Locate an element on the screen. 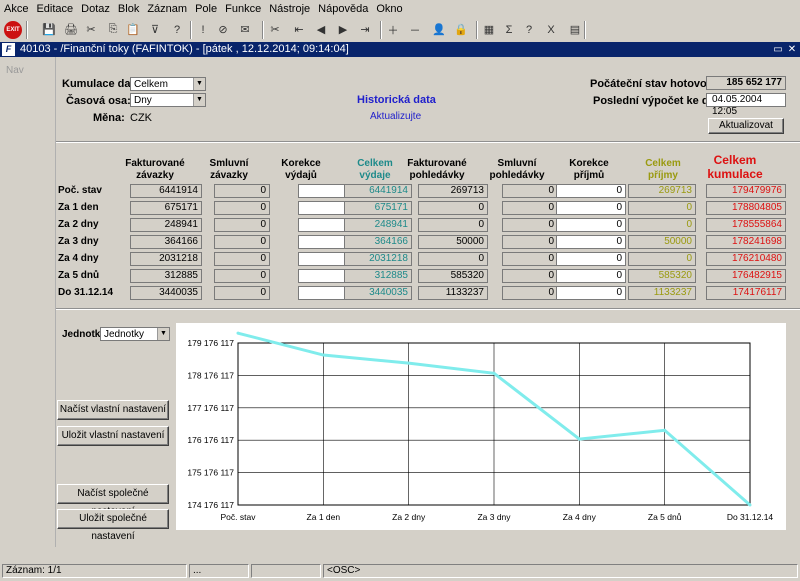  x-tick-label: Za 5 dnů is located at coordinates (665, 517).